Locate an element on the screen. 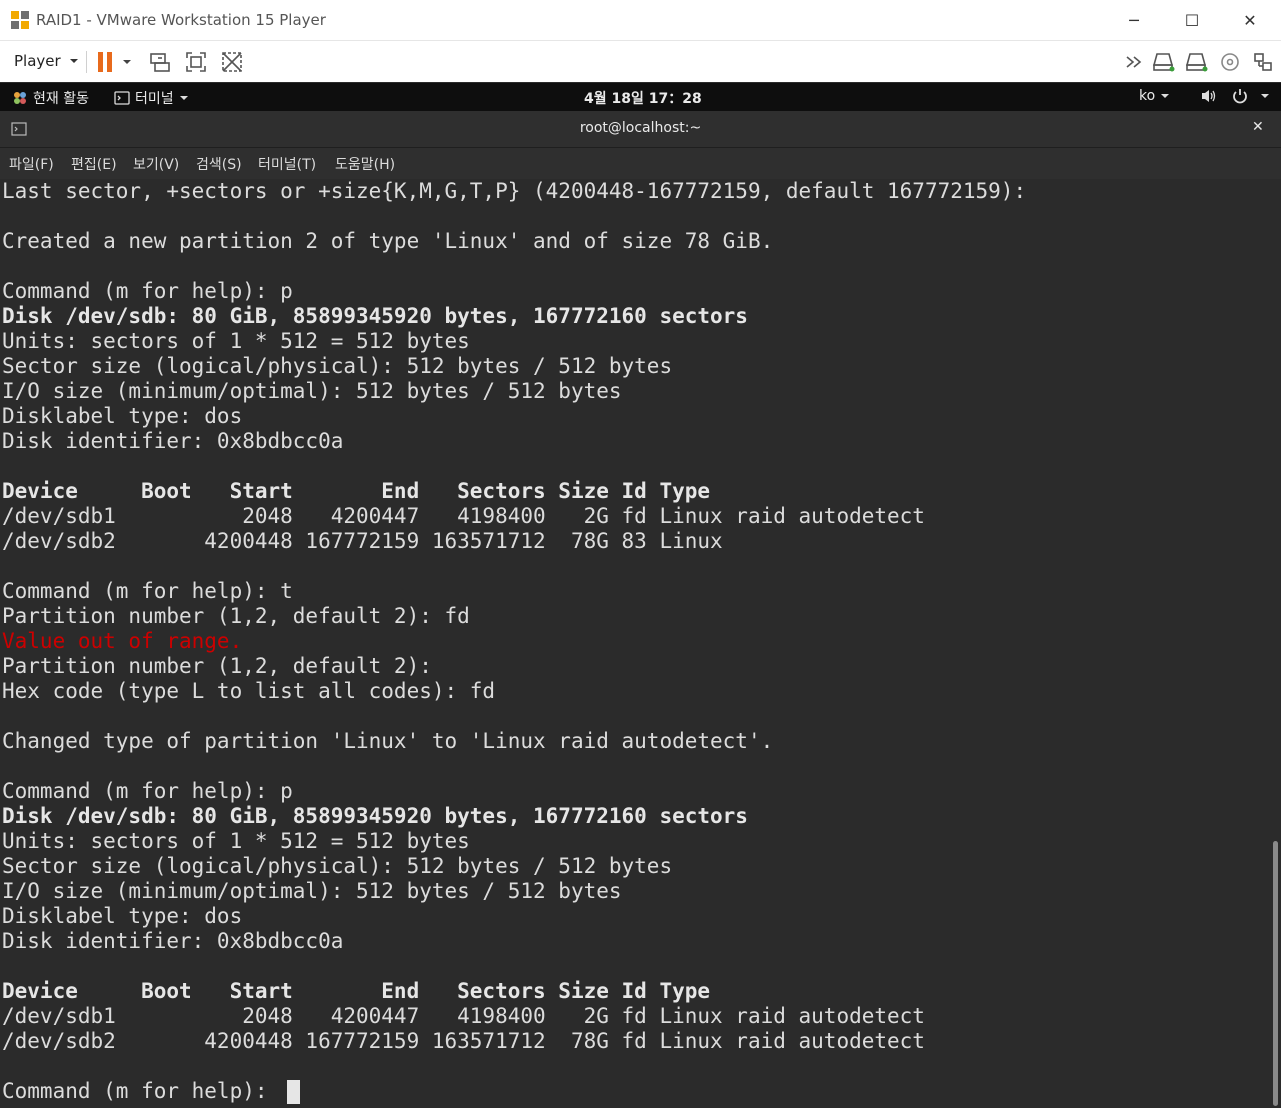 The width and height of the screenshot is (1281, 1108). terminal-line: Partition number (1,2, default 2): fd is located at coordinates (236, 616).